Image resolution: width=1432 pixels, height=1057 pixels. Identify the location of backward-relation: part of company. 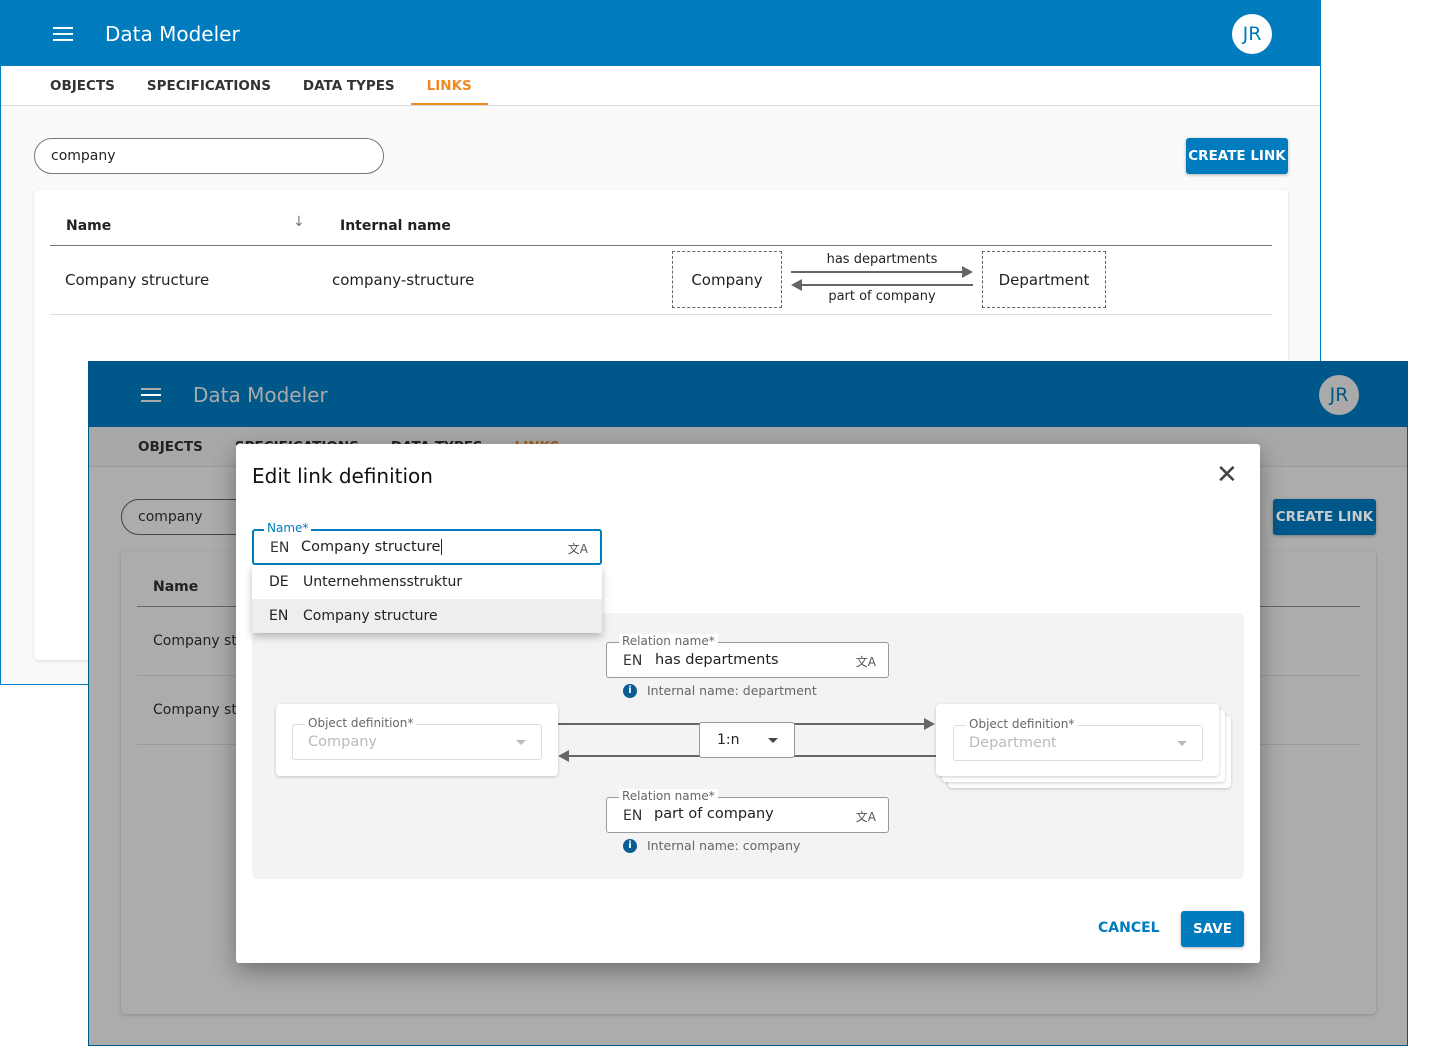
(882, 296).